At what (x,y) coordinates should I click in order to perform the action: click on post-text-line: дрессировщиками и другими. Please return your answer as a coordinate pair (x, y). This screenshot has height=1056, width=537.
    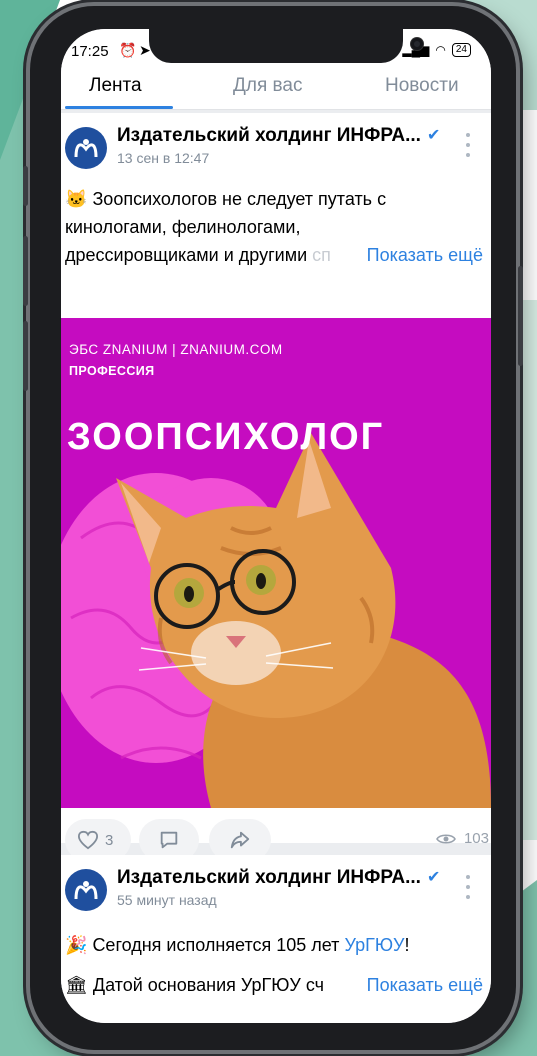
    Looking at the image, I should click on (186, 255).